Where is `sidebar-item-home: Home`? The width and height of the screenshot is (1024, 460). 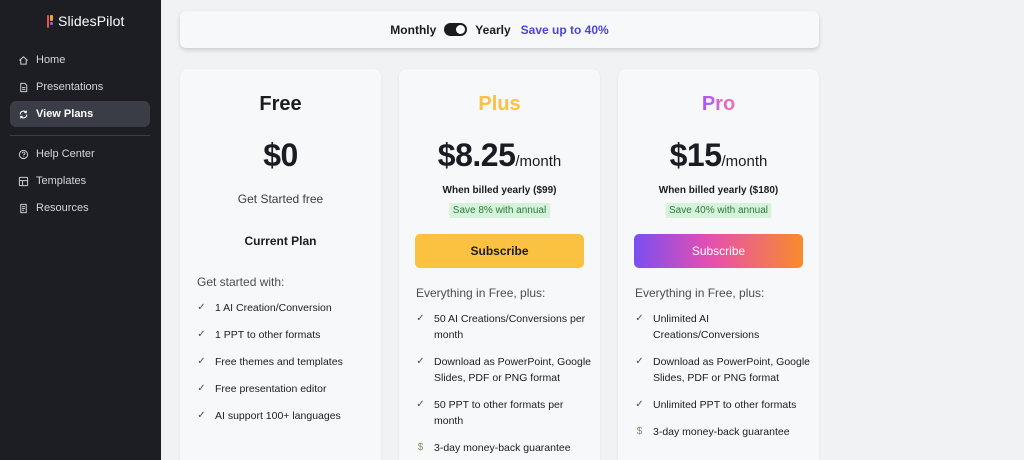
sidebar-item-home: Home is located at coordinates (80, 60).